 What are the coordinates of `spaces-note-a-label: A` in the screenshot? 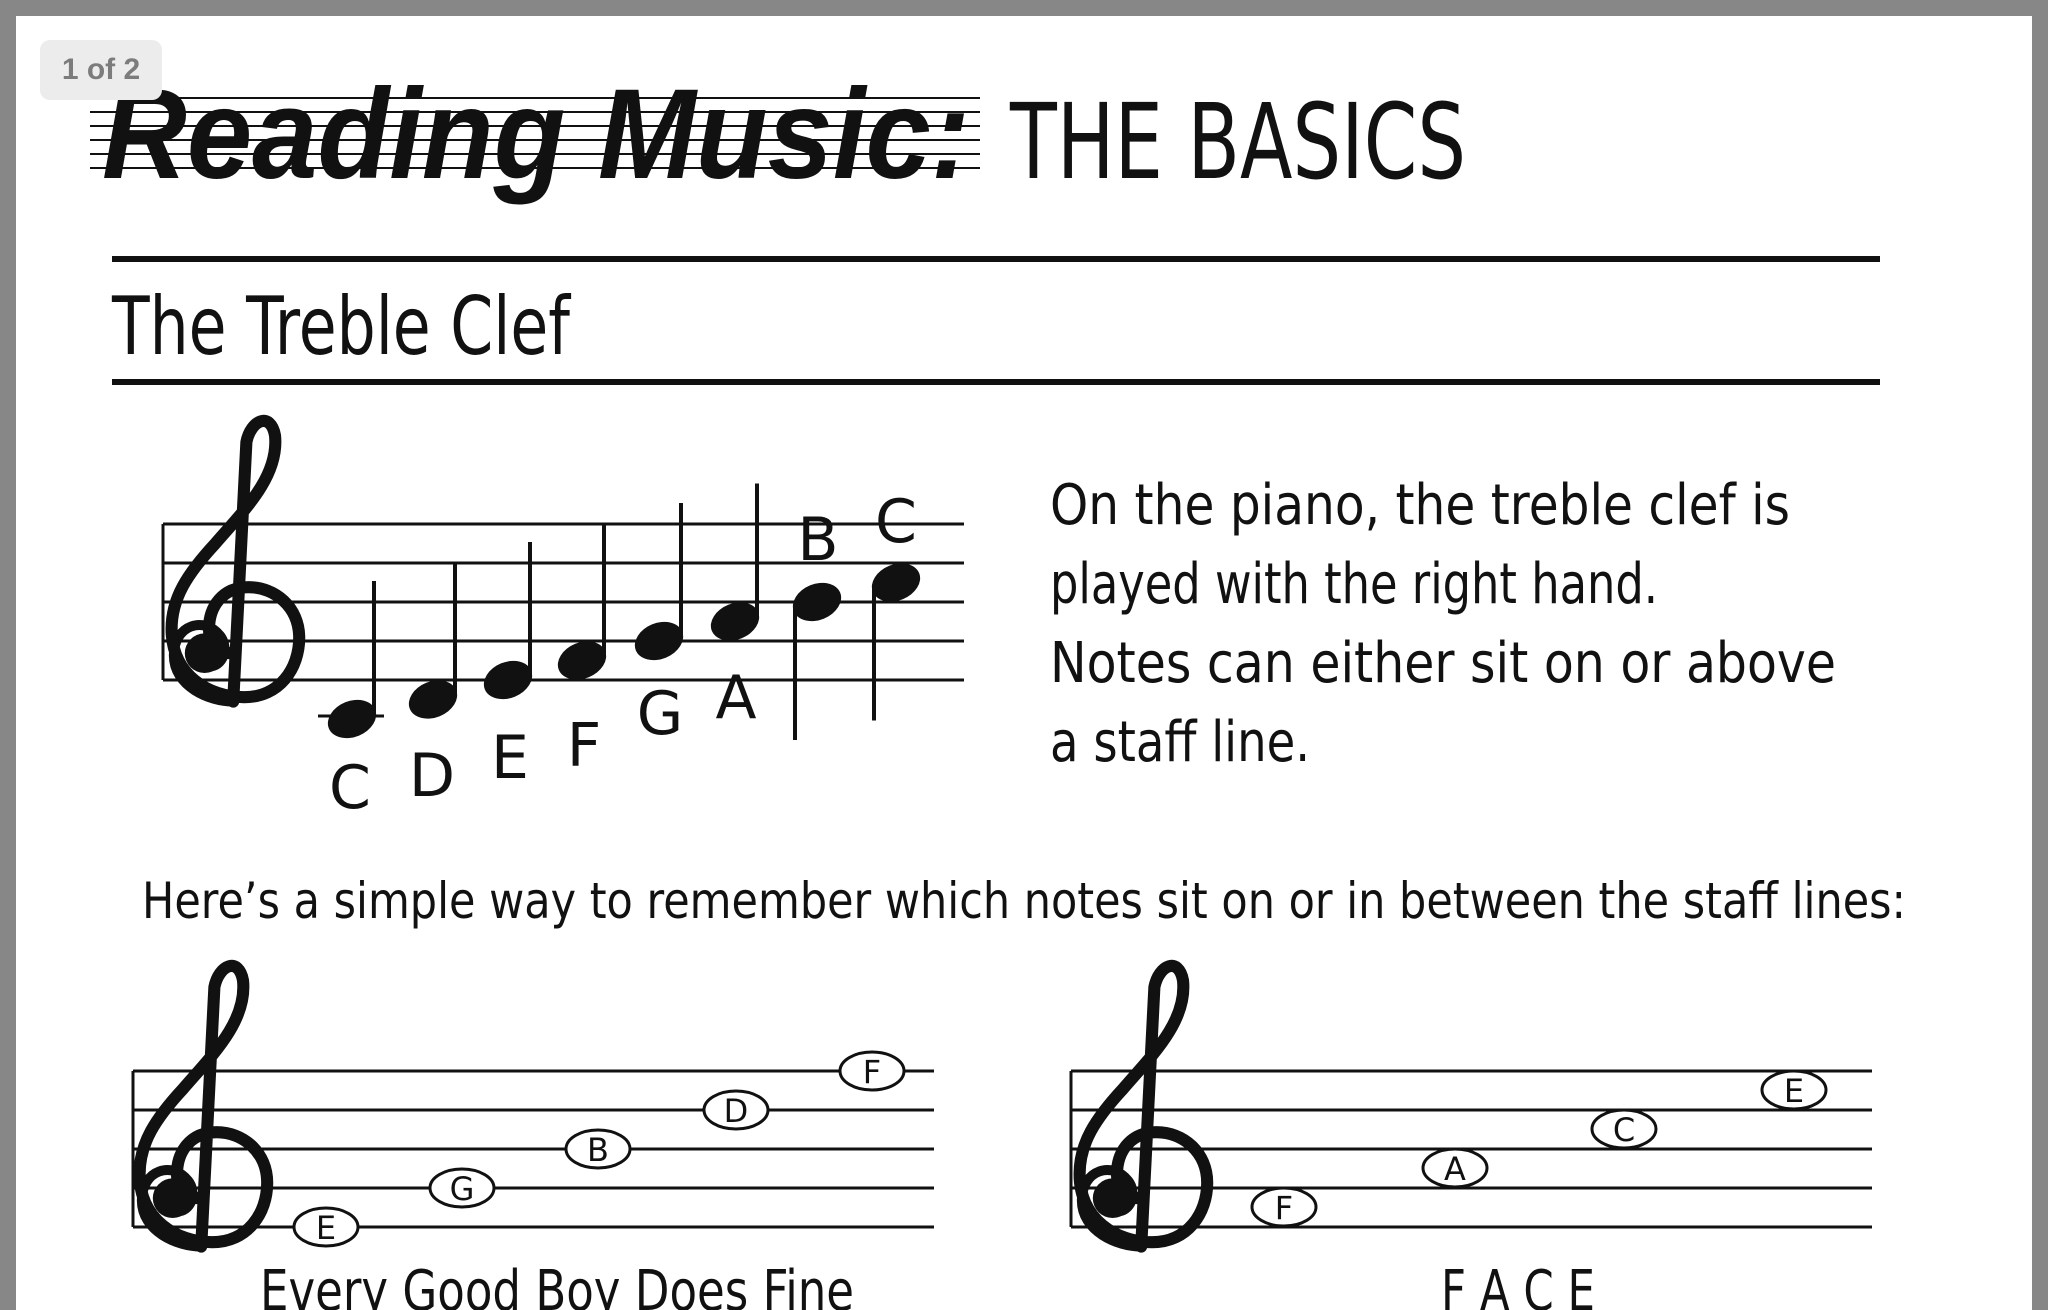 It's located at (1455, 1169).